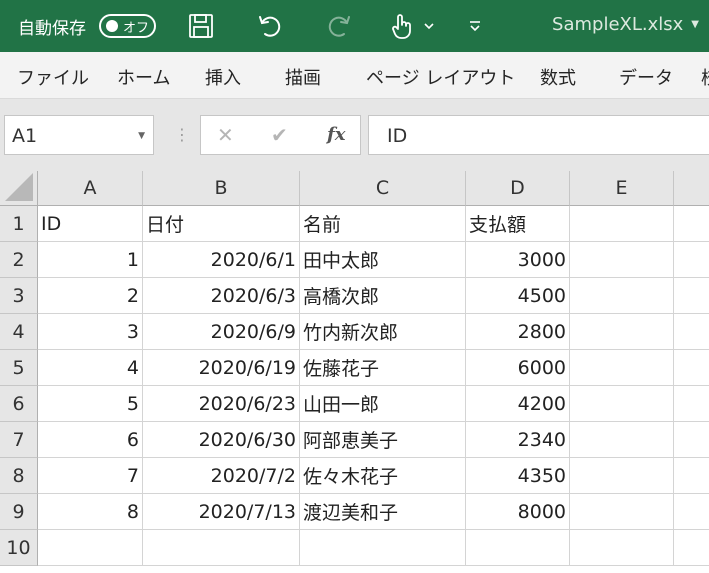 The width and height of the screenshot is (709, 573). I want to click on row-header-10: 10, so click(19, 548).